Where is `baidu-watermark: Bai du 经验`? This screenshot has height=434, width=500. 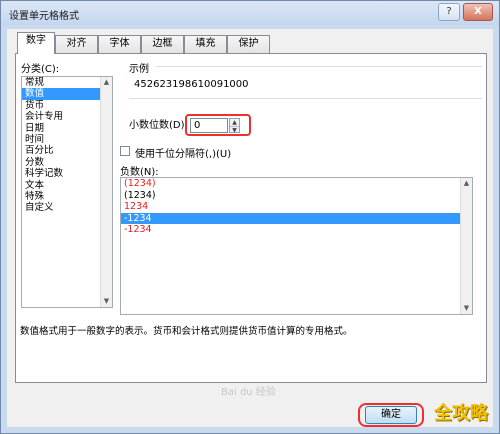 baidu-watermark: Bai du 经验 is located at coordinates (248, 392).